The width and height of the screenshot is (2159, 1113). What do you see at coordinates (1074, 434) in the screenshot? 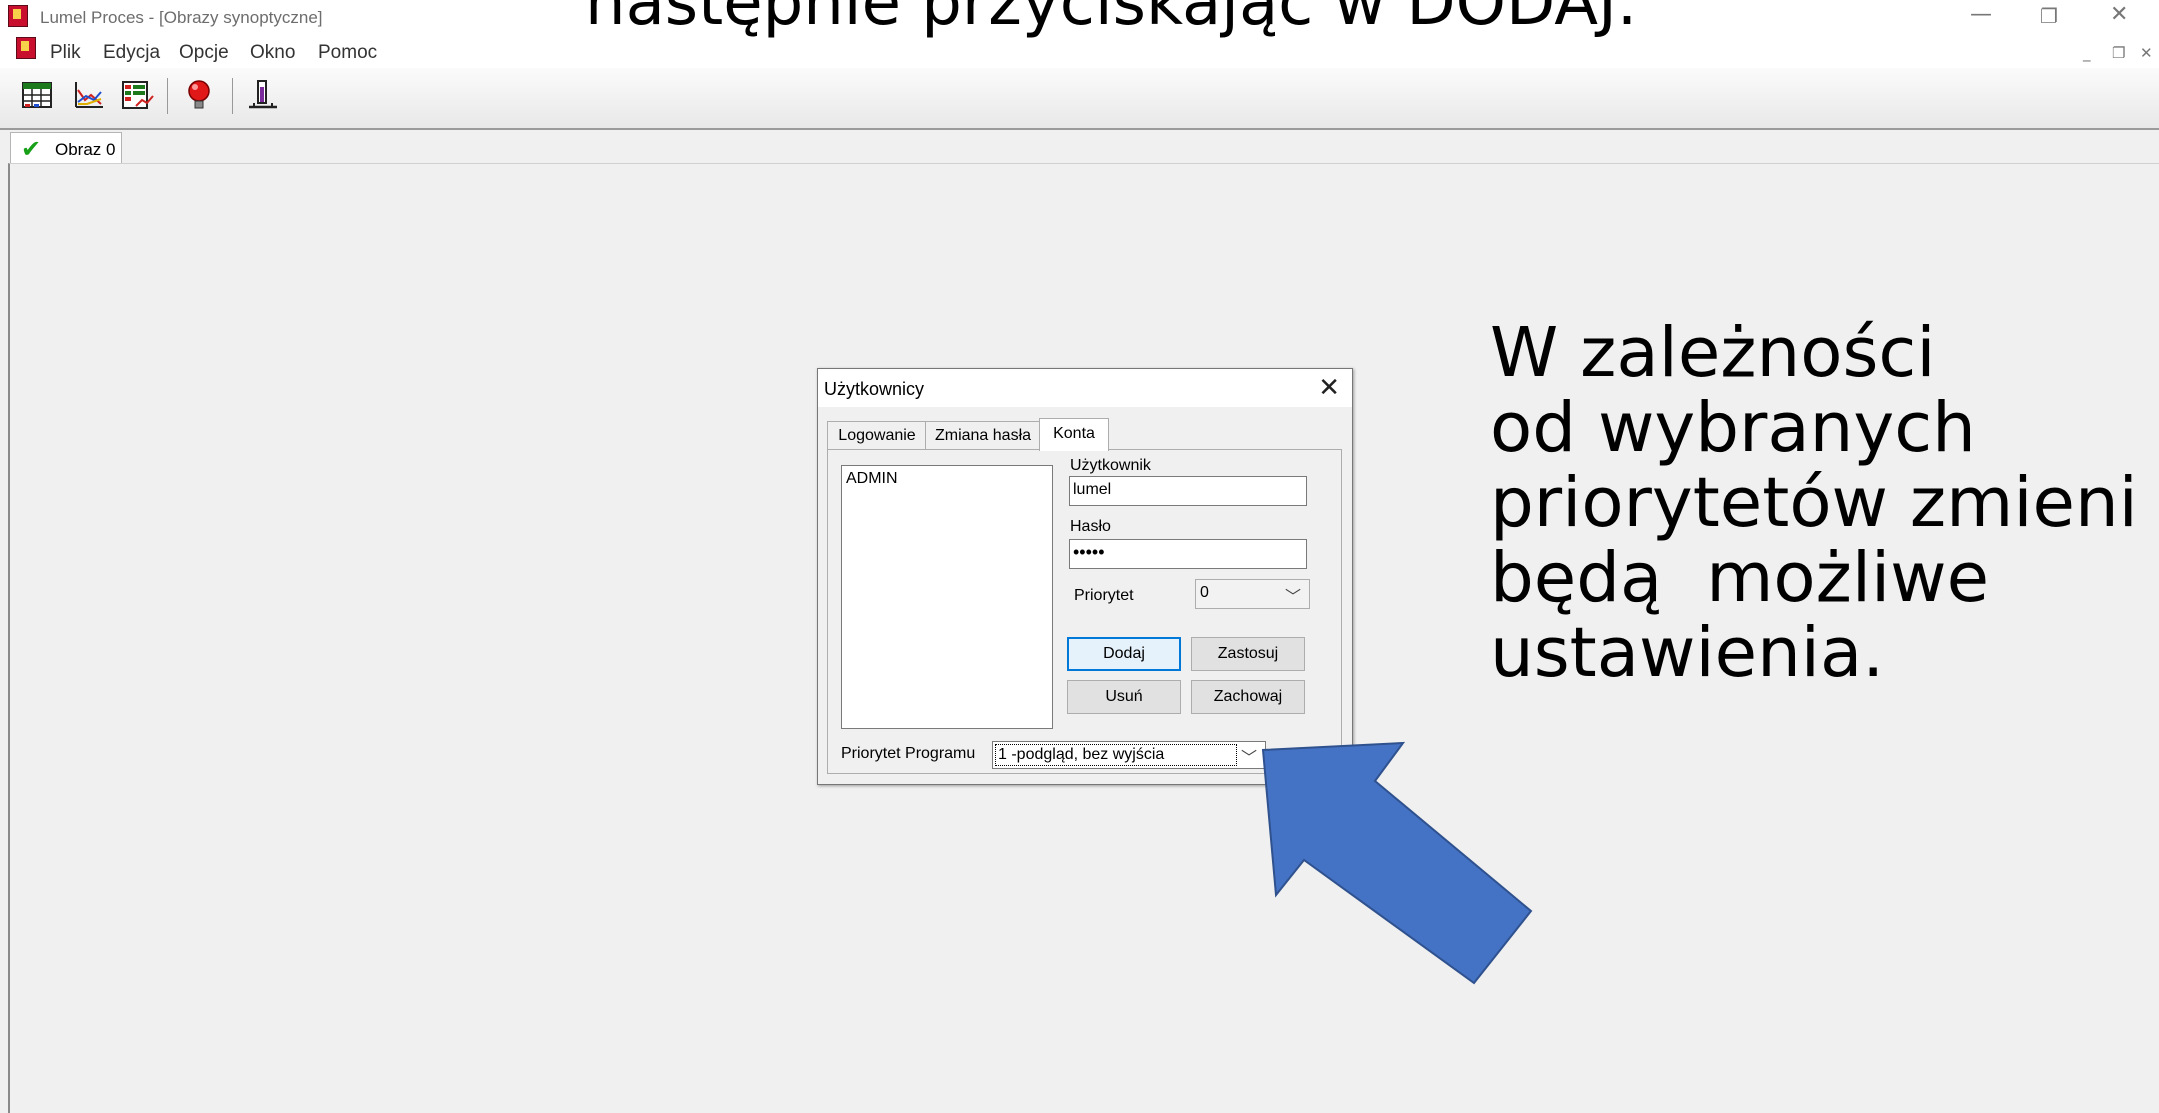
I see `tab-konta: Konta` at bounding box center [1074, 434].